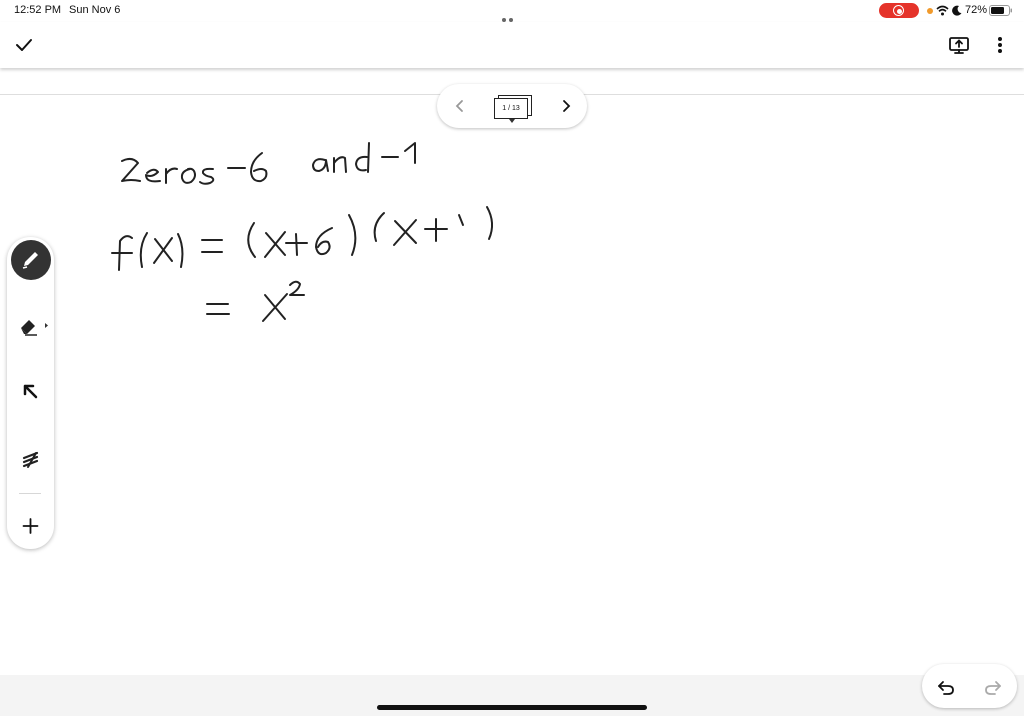 Image resolution: width=1024 pixels, height=716 pixels. Describe the element at coordinates (302, 232) in the screenshot. I see `handwritten-notes` at that location.